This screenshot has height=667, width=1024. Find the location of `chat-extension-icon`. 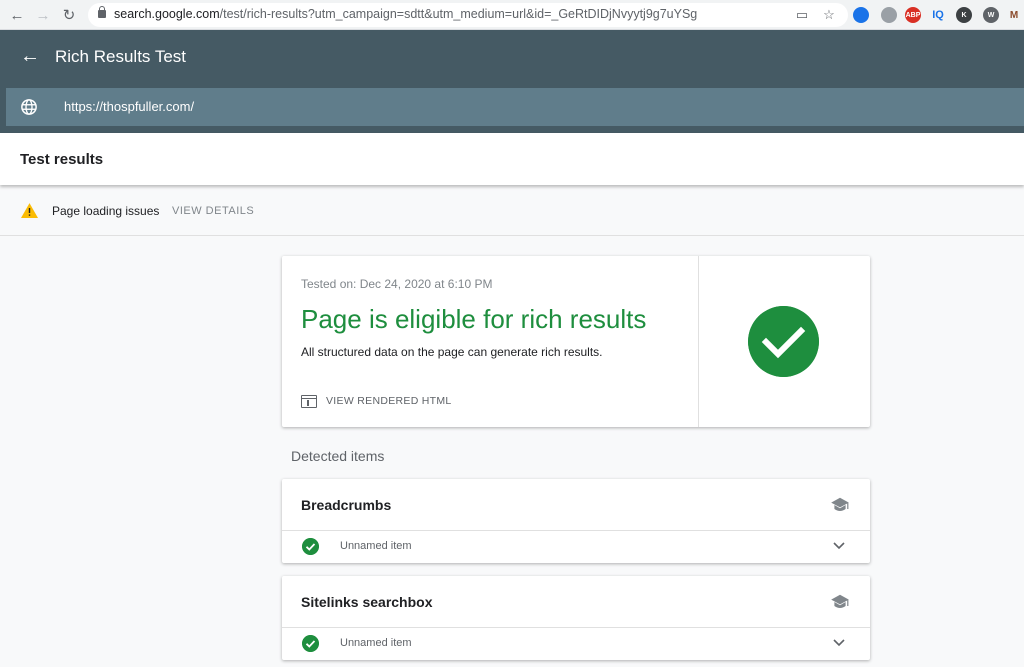

chat-extension-icon is located at coordinates (861, 15).